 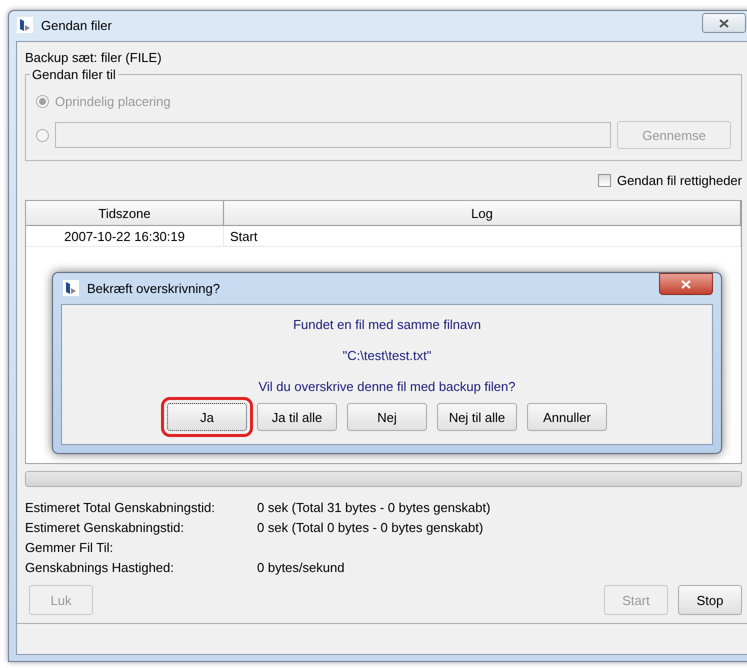 What do you see at coordinates (120, 508) in the screenshot?
I see `stat-label: Estimeret Total Genskabningstid:` at bounding box center [120, 508].